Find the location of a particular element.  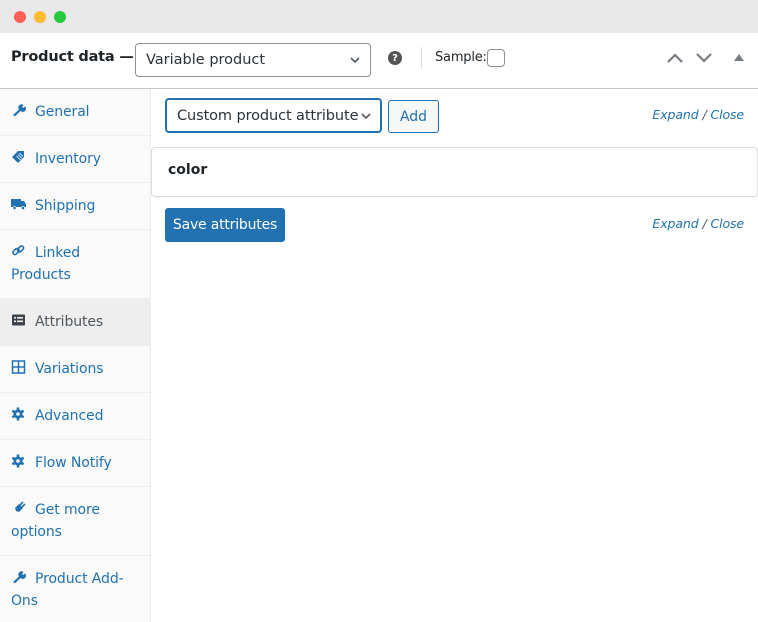

grid-icon is located at coordinates (18, 367).